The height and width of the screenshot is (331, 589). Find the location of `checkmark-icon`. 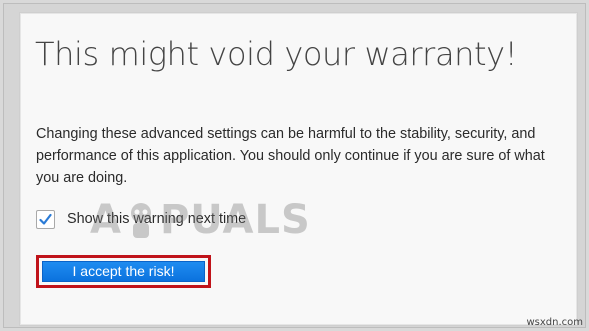

checkmark-icon is located at coordinates (45, 219).